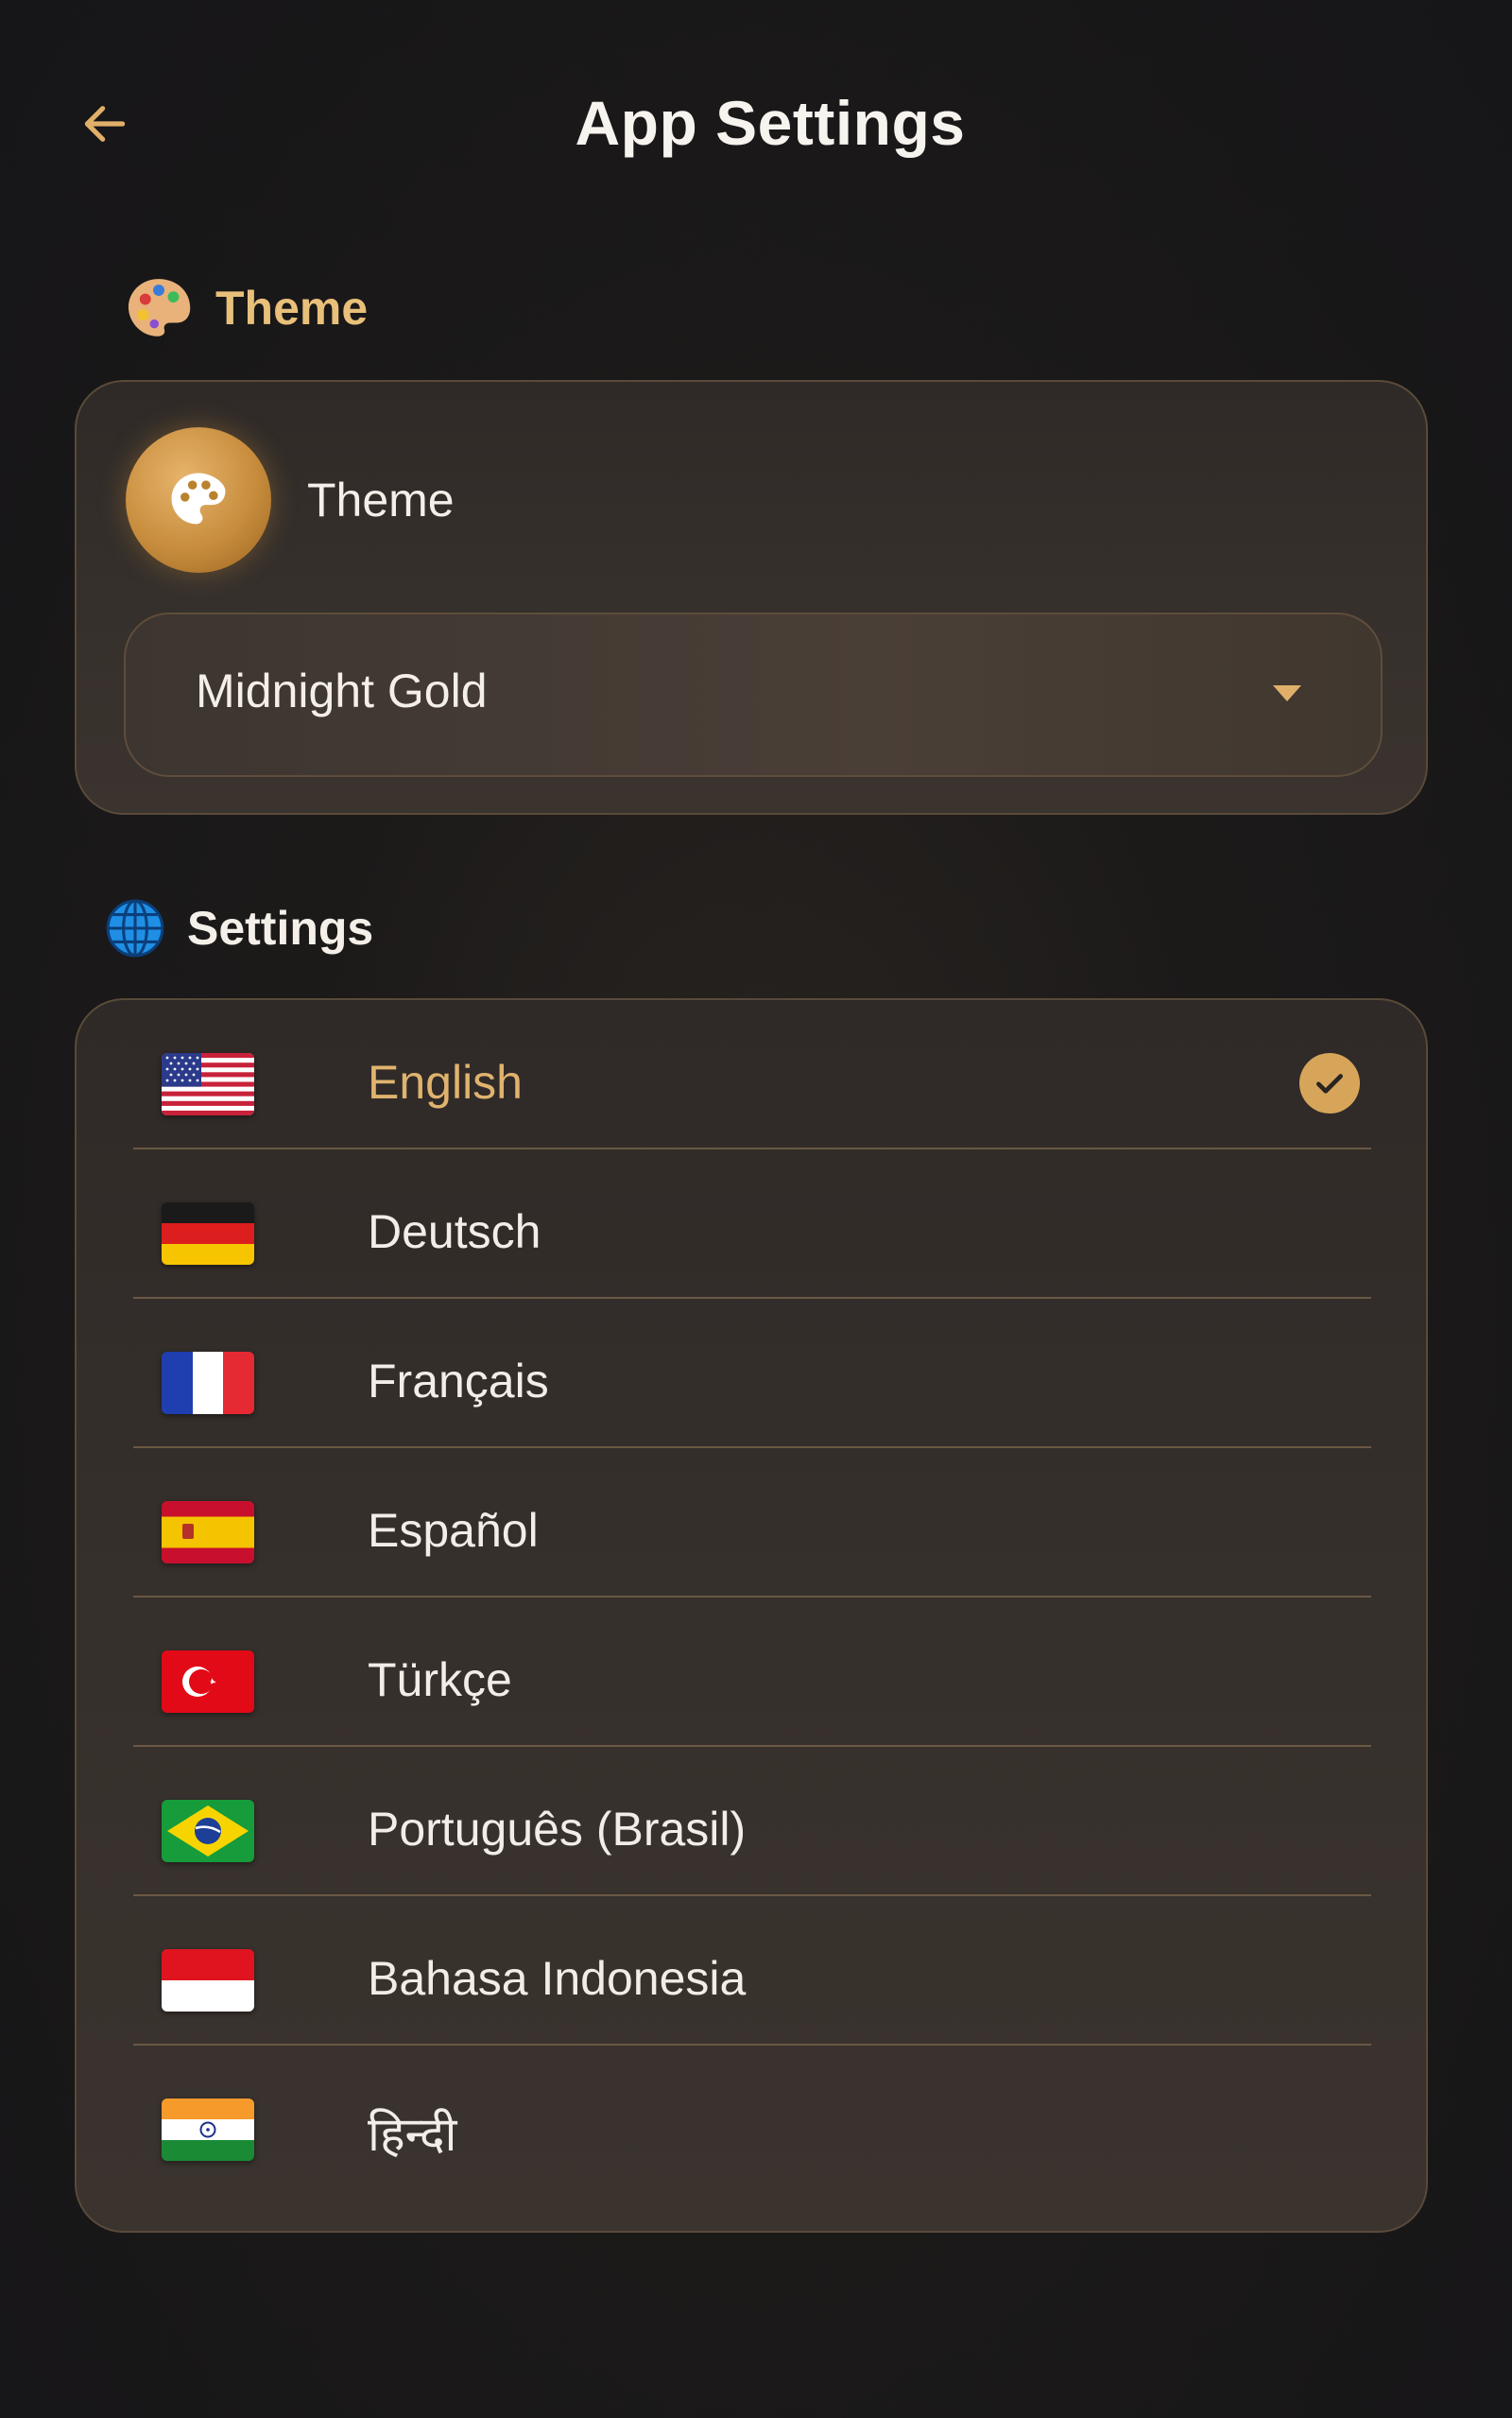 The image size is (1512, 2418). Describe the element at coordinates (557, 1830) in the screenshot. I see `language-name: Português (Brasil)` at that location.